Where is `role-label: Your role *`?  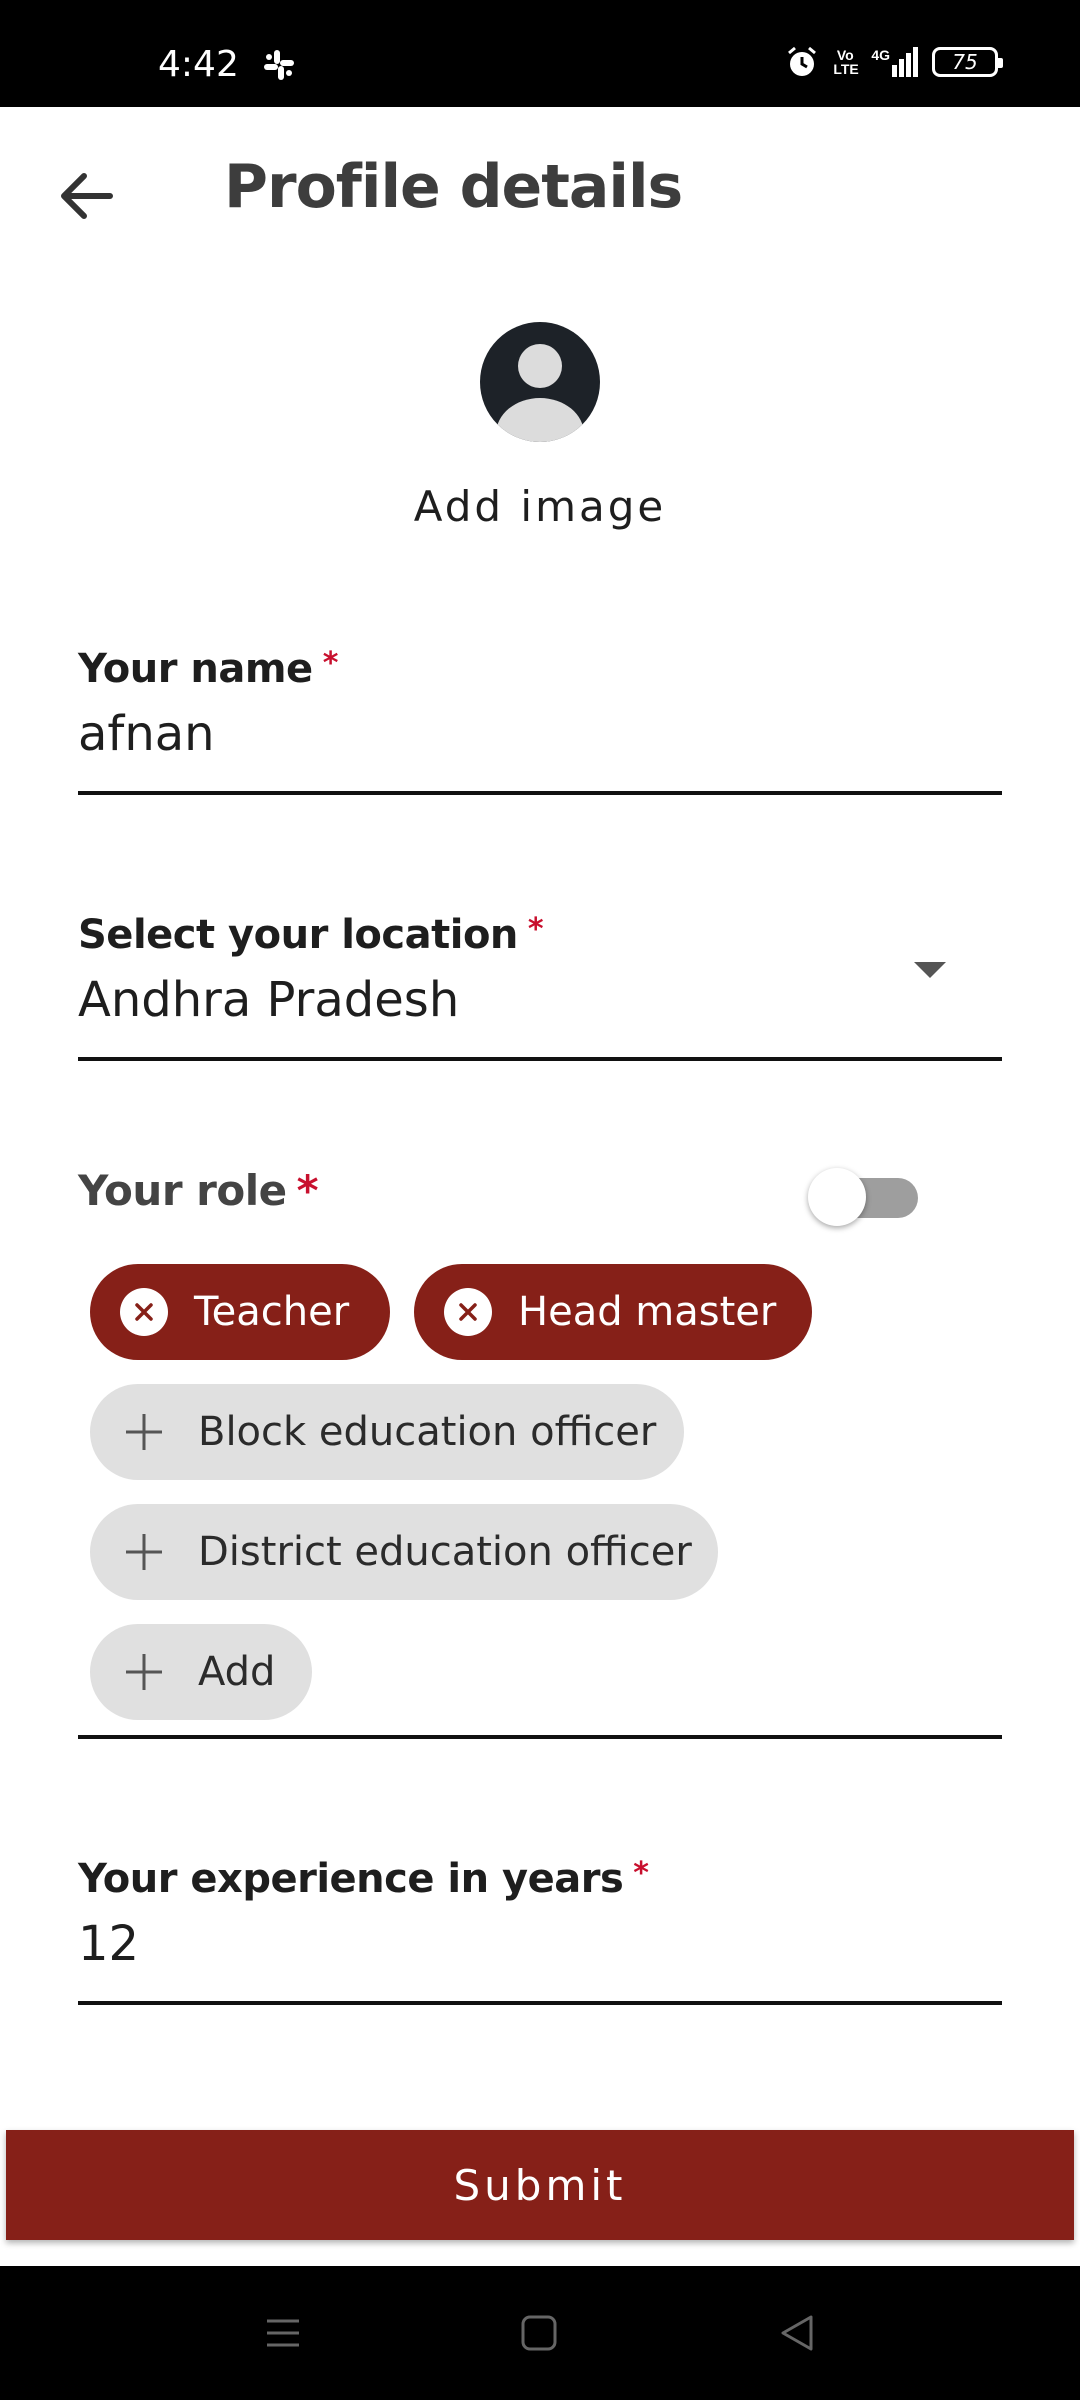 role-label: Your role * is located at coordinates (198, 1190).